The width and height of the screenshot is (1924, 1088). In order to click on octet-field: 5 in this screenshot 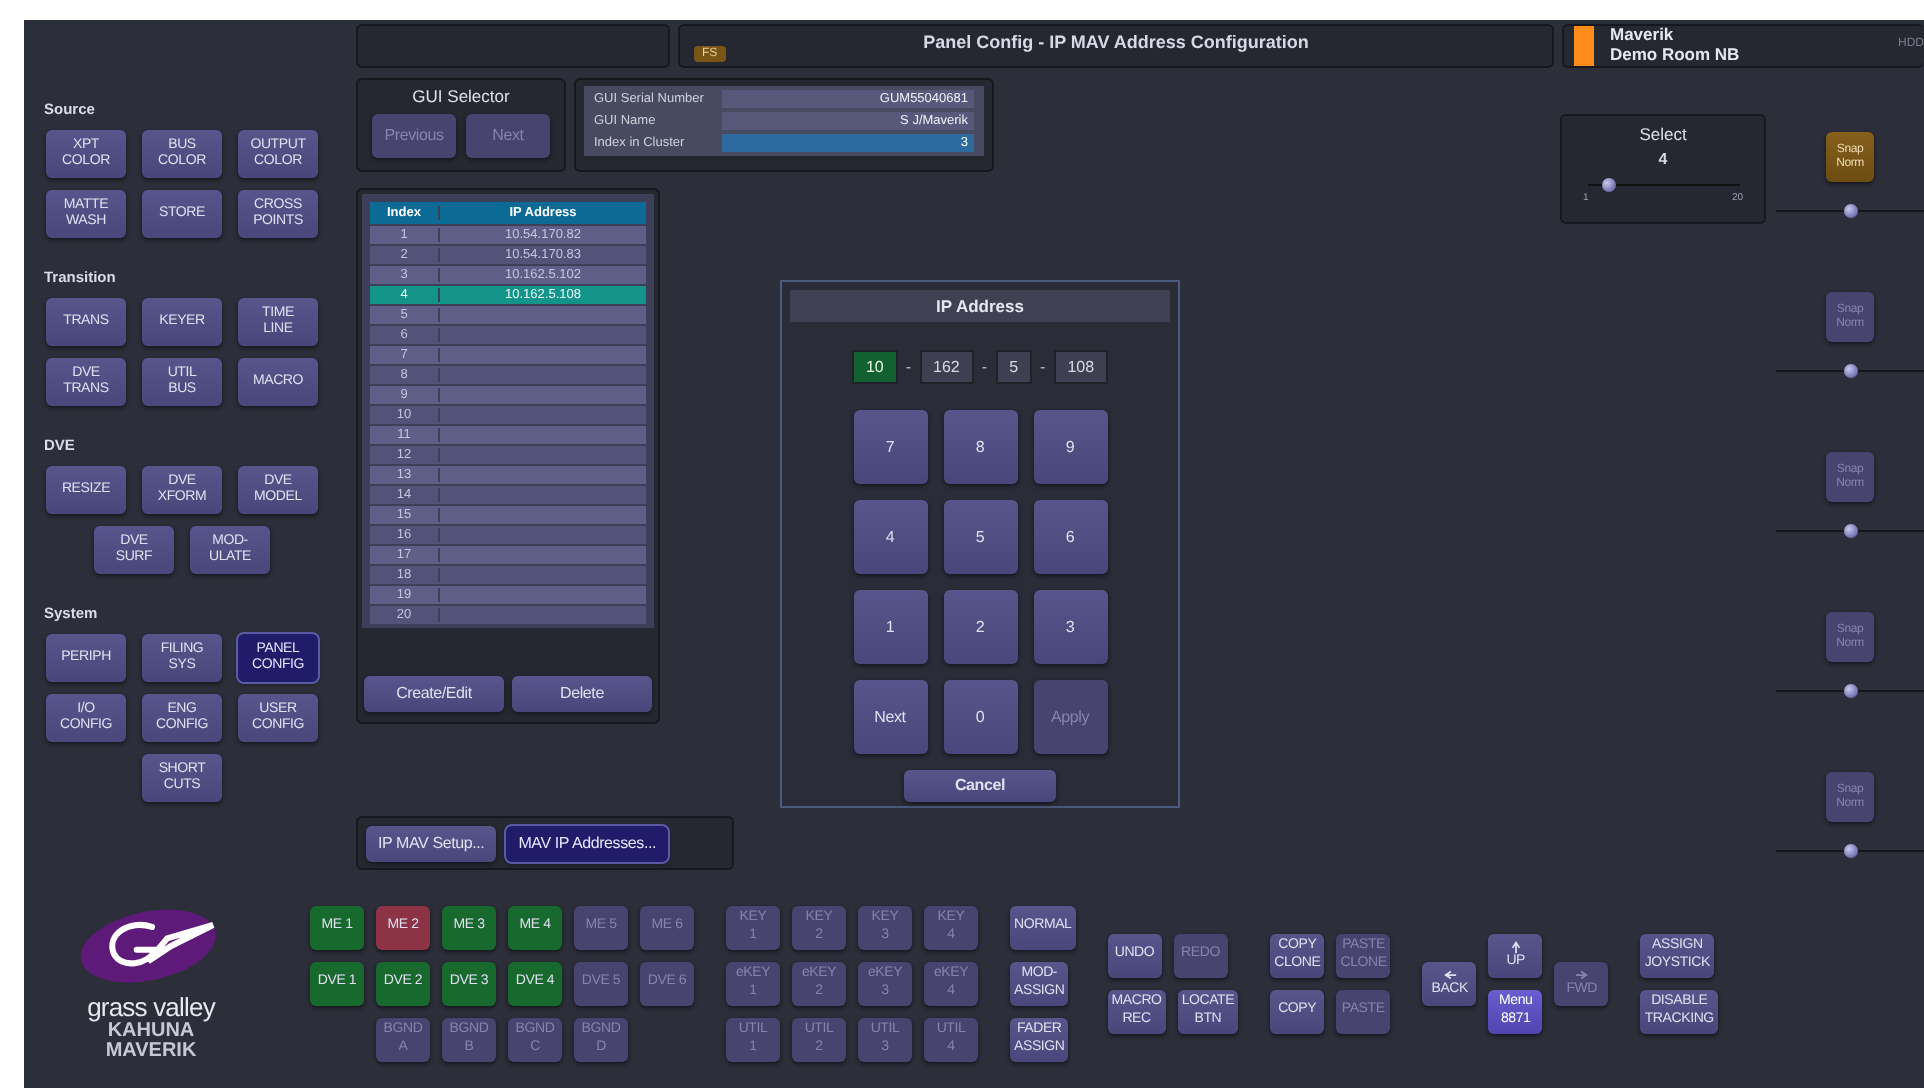, I will do `click(1014, 367)`.